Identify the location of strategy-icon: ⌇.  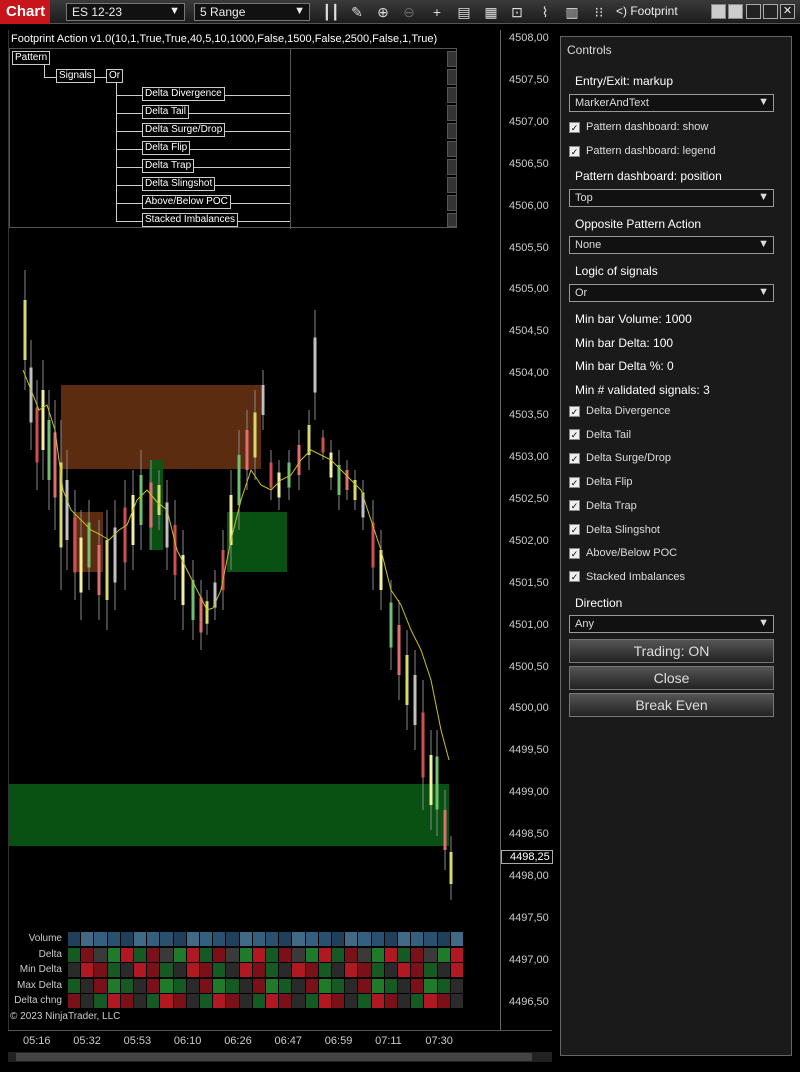
(545, 12).